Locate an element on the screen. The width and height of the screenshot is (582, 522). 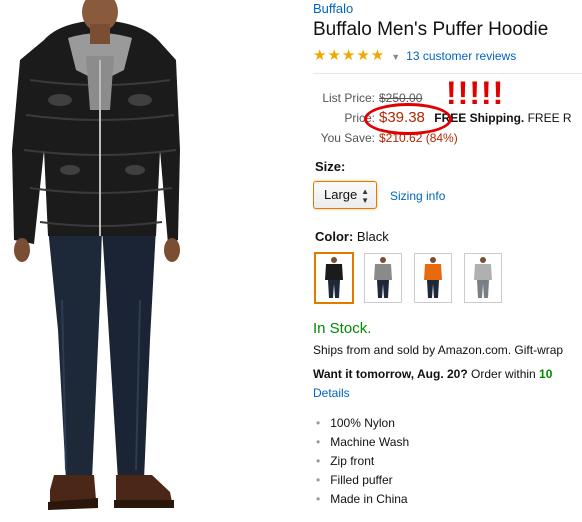
details-link: Details is located at coordinates (331, 393).